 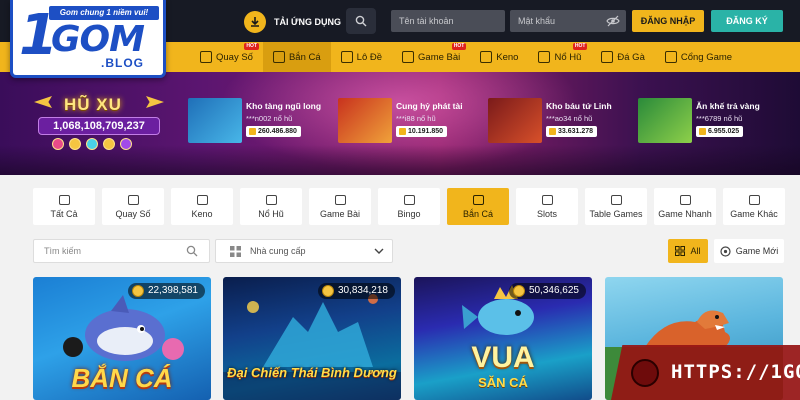 What do you see at coordinates (98, 39) in the screenshot?
I see `logo-brand: GOM` at bounding box center [98, 39].